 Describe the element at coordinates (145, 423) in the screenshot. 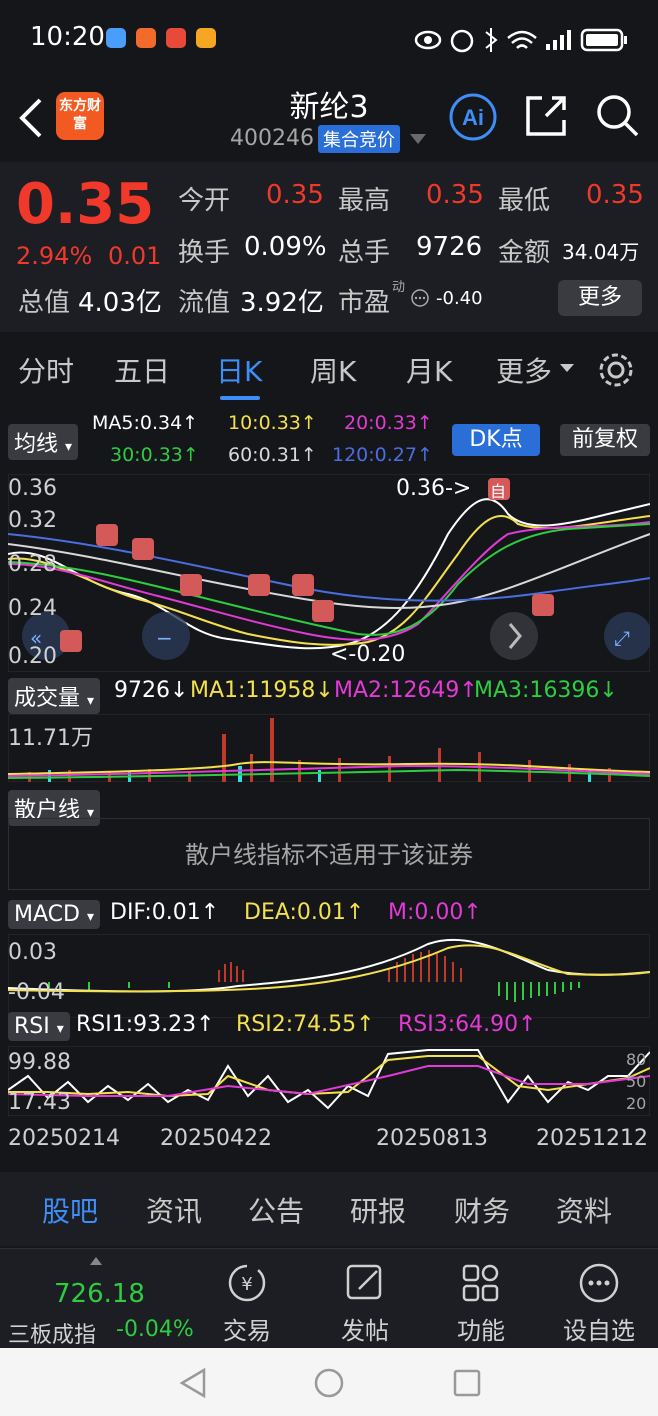

I see `ma5-value: MA5:0.34↑` at that location.